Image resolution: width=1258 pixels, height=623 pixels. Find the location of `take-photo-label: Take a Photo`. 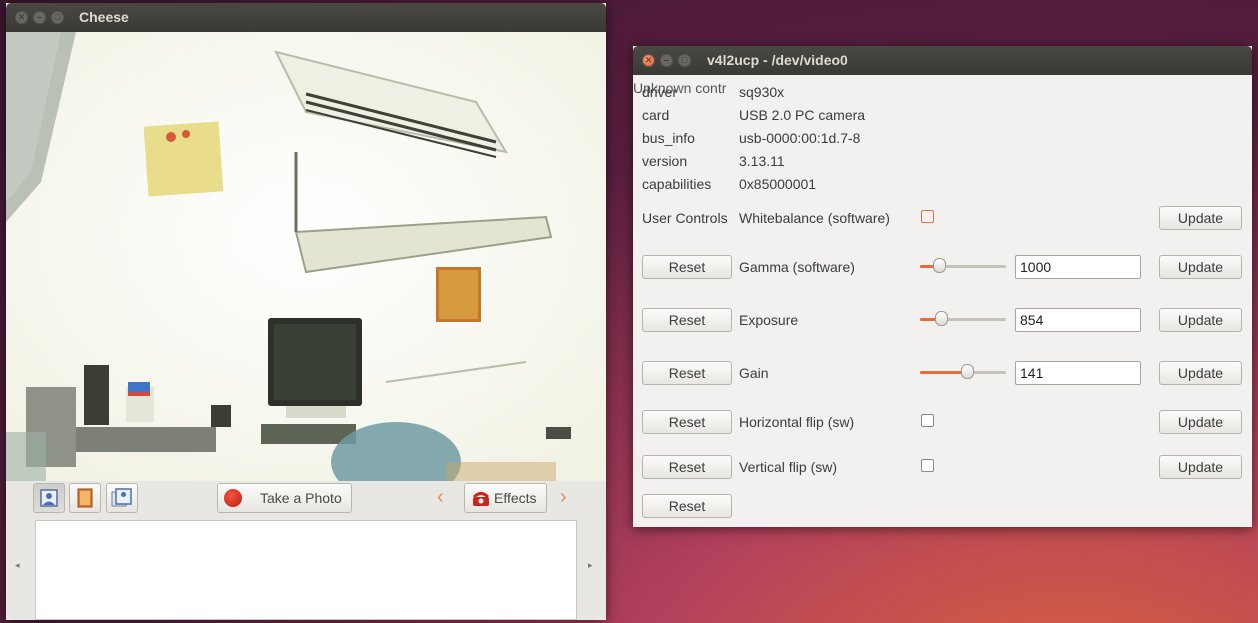

take-photo-label: Take a Photo is located at coordinates (301, 498).